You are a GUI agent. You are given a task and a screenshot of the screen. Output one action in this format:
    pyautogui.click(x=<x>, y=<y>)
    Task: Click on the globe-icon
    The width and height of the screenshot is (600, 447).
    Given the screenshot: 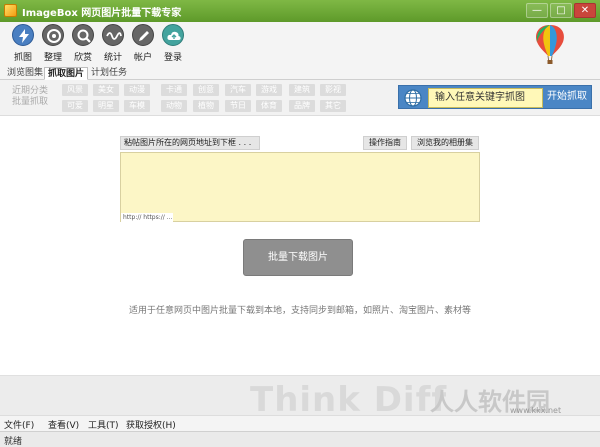 What is the action you would take?
    pyautogui.click(x=413, y=98)
    